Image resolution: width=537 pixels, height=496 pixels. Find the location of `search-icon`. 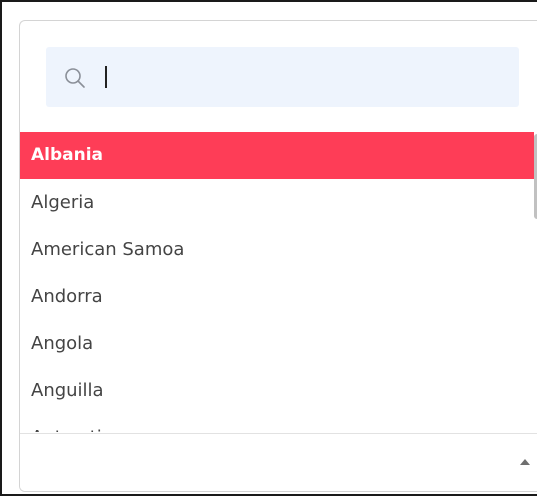

search-icon is located at coordinates (75, 78).